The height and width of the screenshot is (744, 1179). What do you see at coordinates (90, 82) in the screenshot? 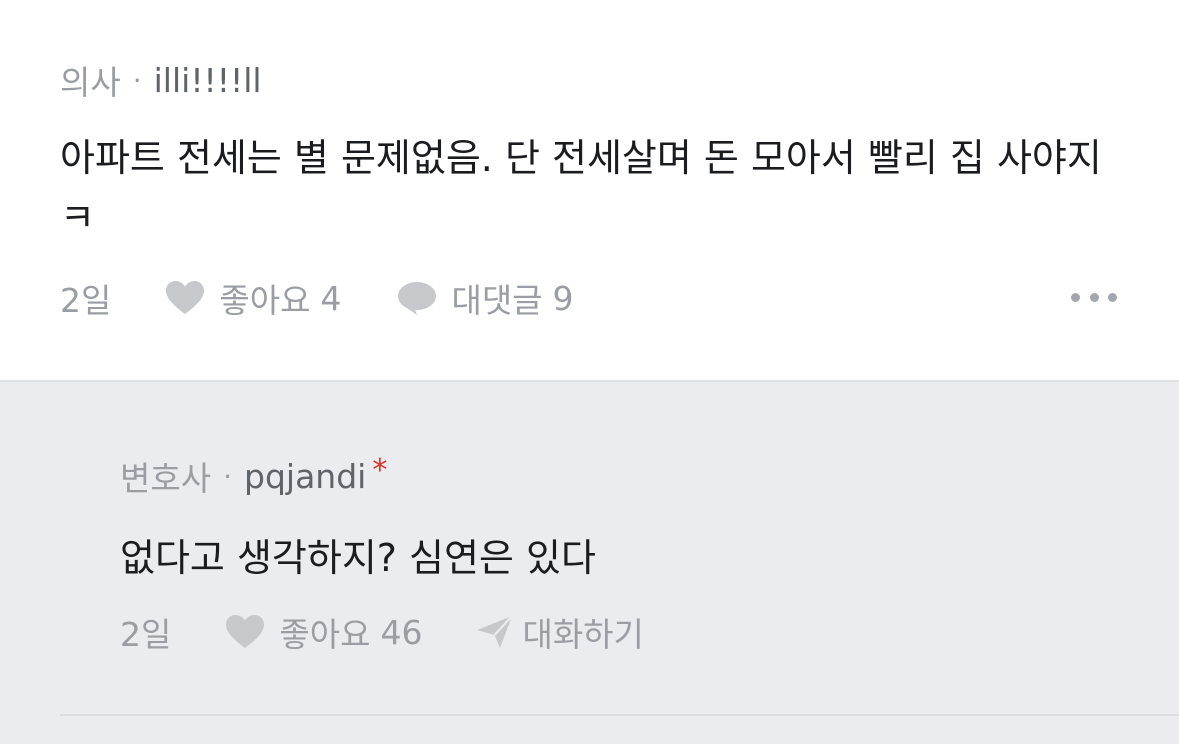
I see `author-job: 의사` at bounding box center [90, 82].